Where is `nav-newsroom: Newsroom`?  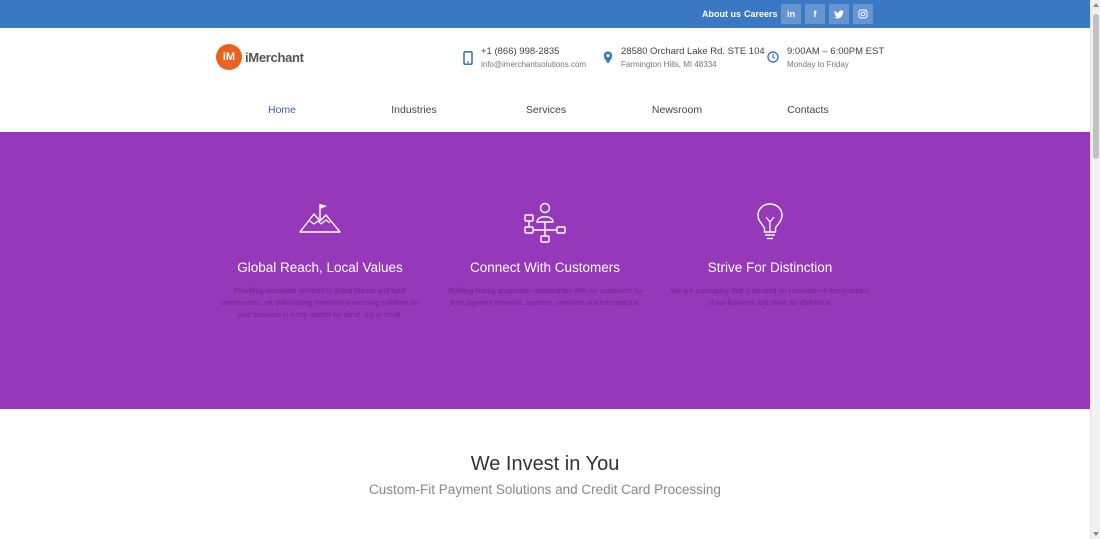 nav-newsroom: Newsroom is located at coordinates (677, 110).